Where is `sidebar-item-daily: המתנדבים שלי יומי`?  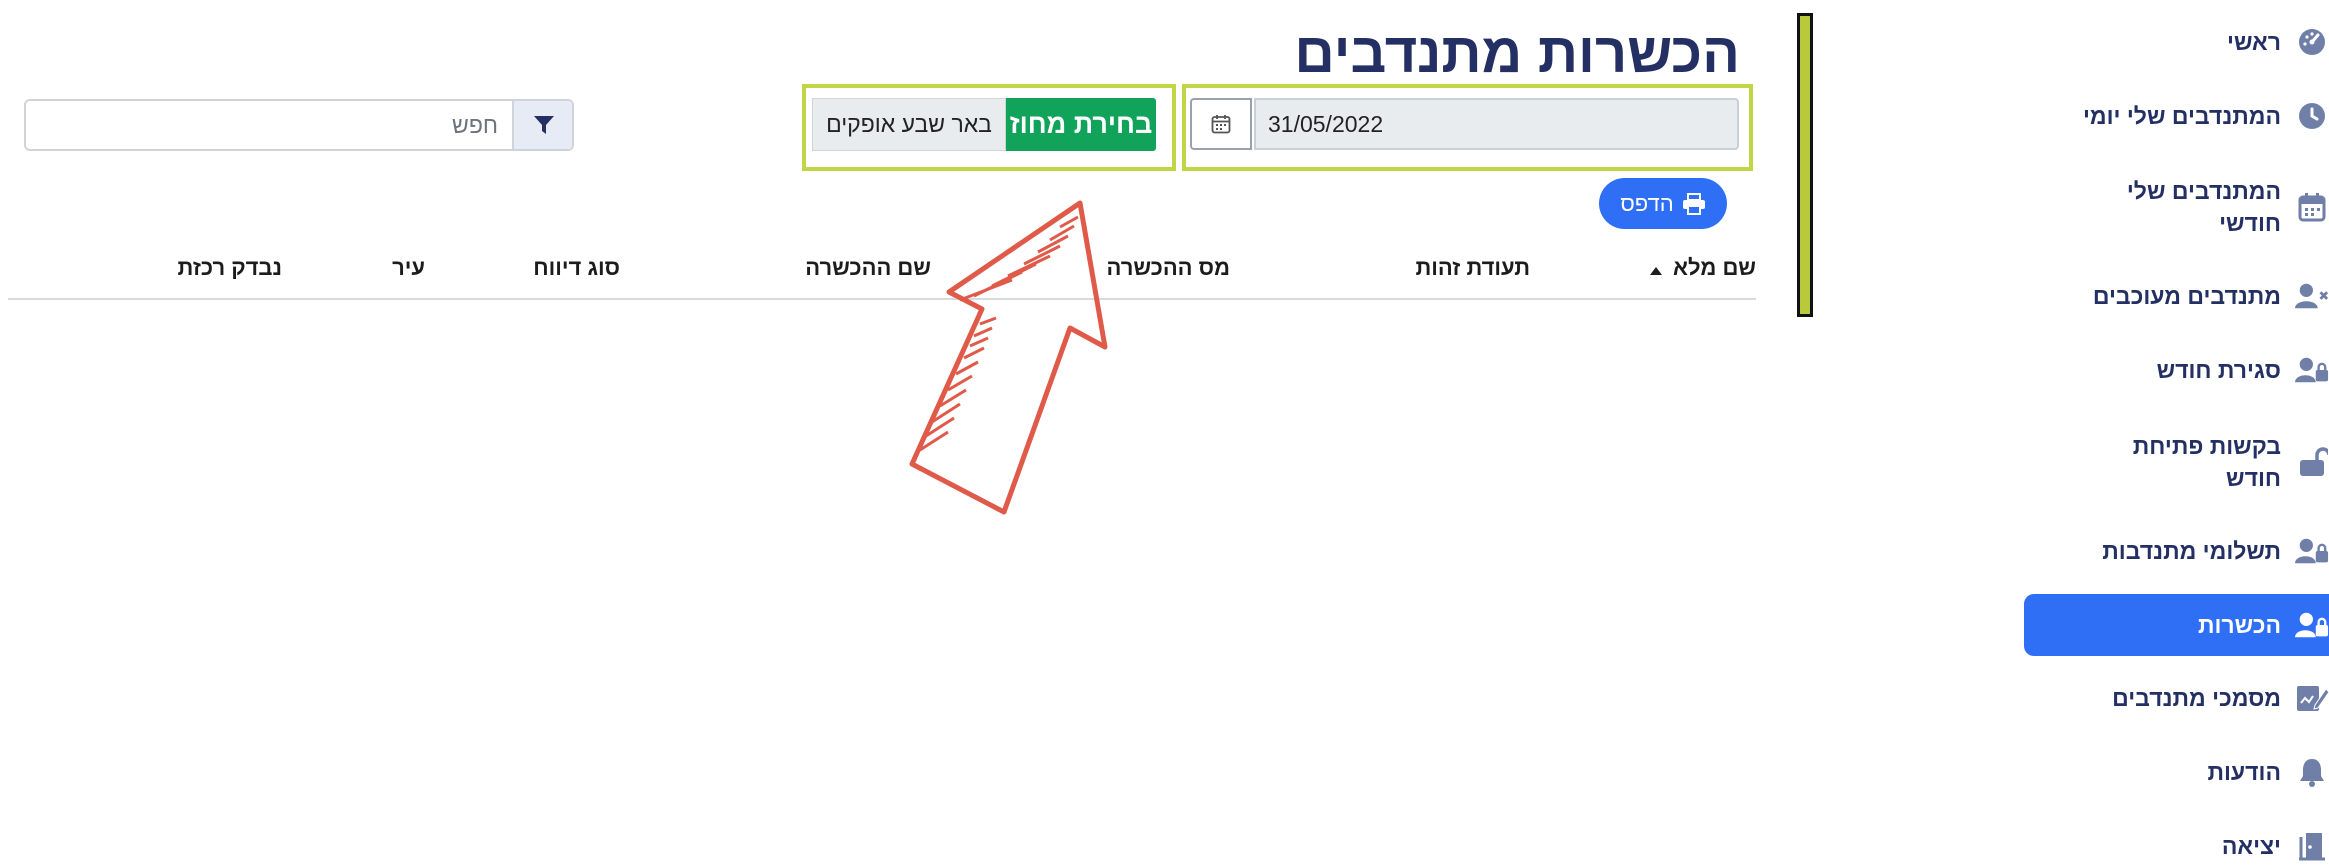
sidebar-item-daily: המתנדבים שלי יומי is located at coordinates (2176, 116).